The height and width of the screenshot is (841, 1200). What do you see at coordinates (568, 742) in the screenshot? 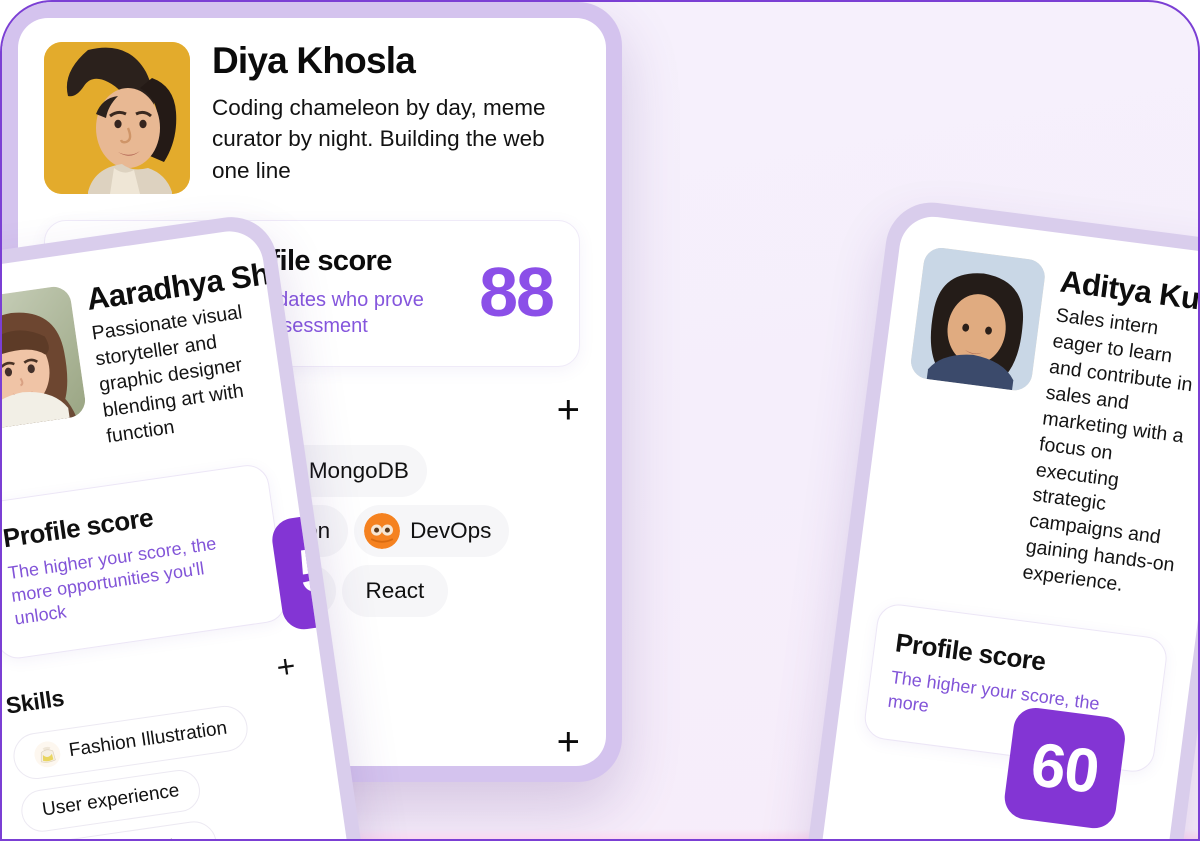
I see `add-work-button-center: +` at bounding box center [568, 742].